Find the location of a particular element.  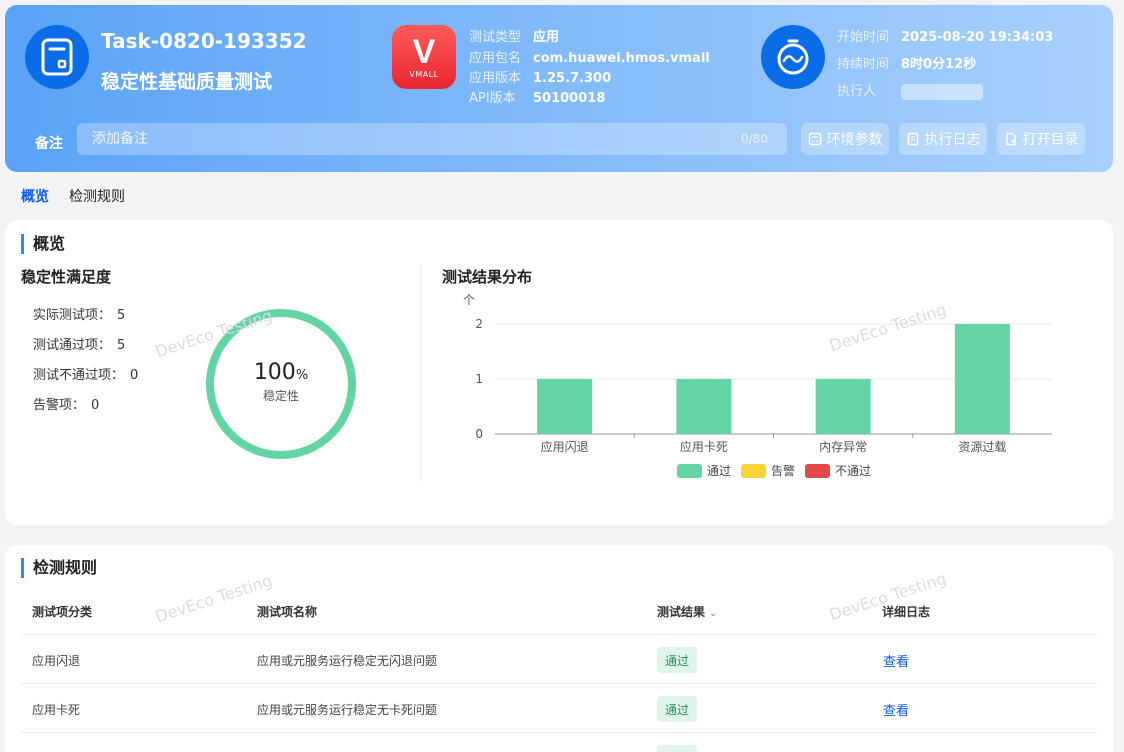

satisfaction-title: 稳定性满足度 is located at coordinates (66, 277).